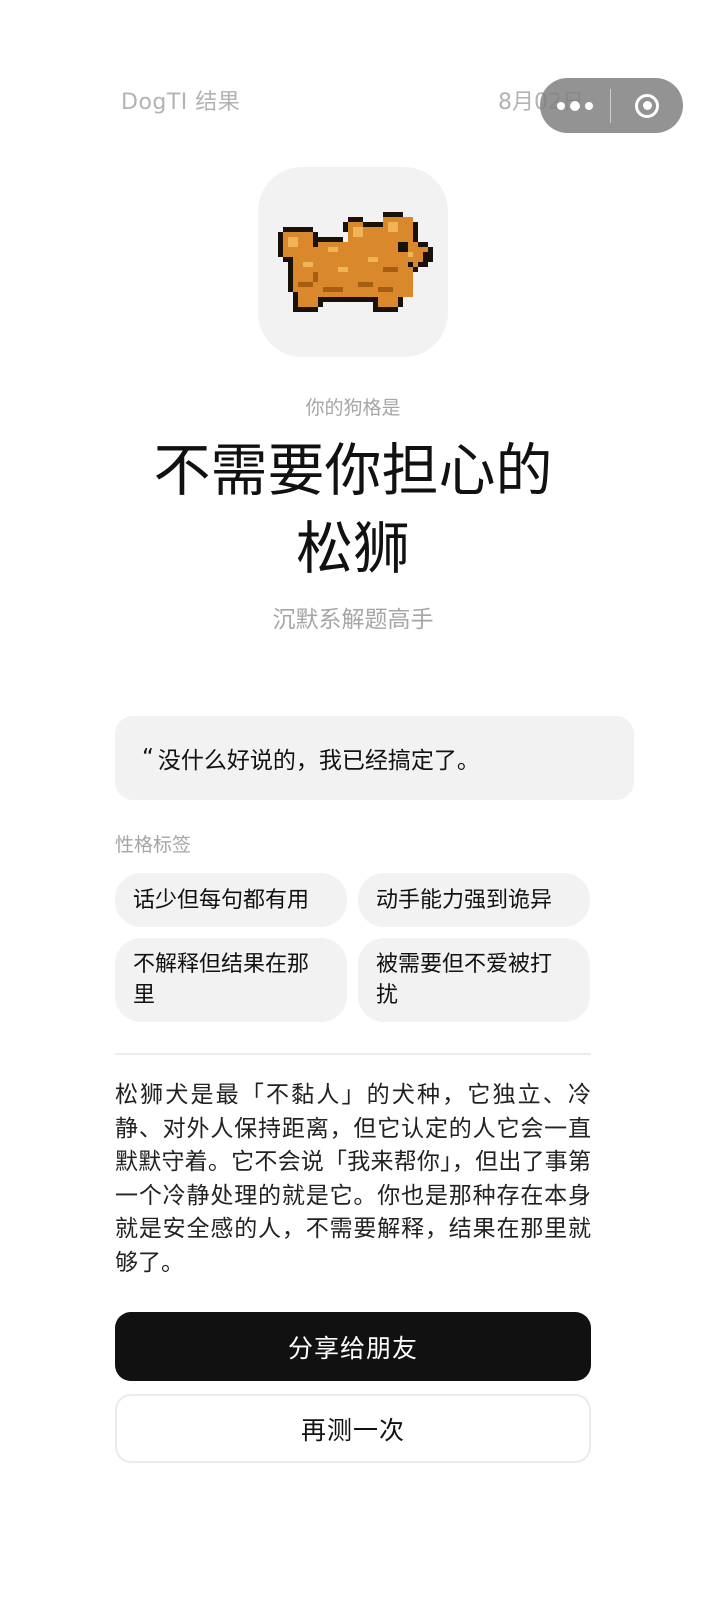 This screenshot has width=720, height=1600. Describe the element at coordinates (353, 1428) in the screenshot. I see `retry-button: 再测一次` at that location.